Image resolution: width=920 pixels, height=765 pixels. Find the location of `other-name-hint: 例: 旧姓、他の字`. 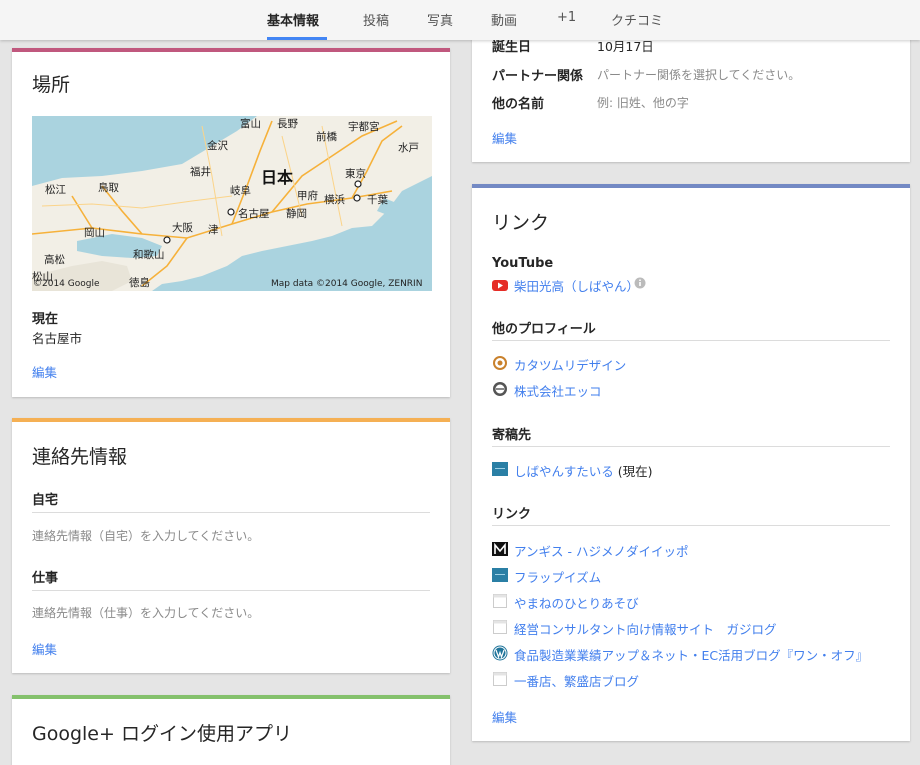

other-name-hint: 例: 旧姓、他の字 is located at coordinates (643, 103).